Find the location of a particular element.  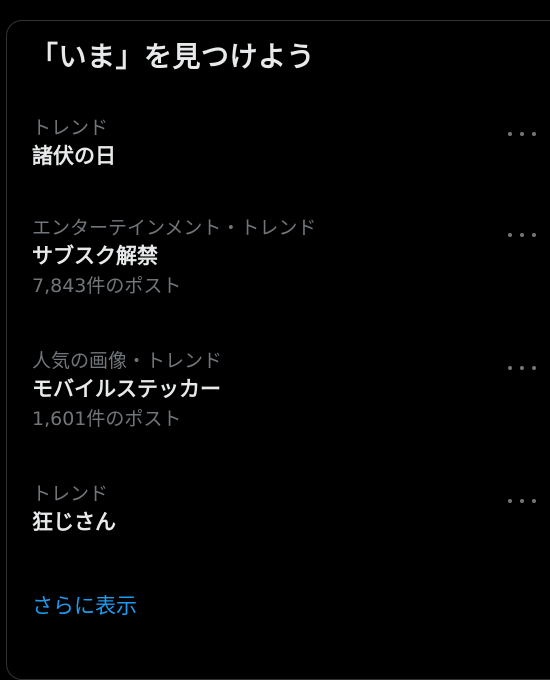

trend-category: 人気の画像・トレンド is located at coordinates (127, 361).